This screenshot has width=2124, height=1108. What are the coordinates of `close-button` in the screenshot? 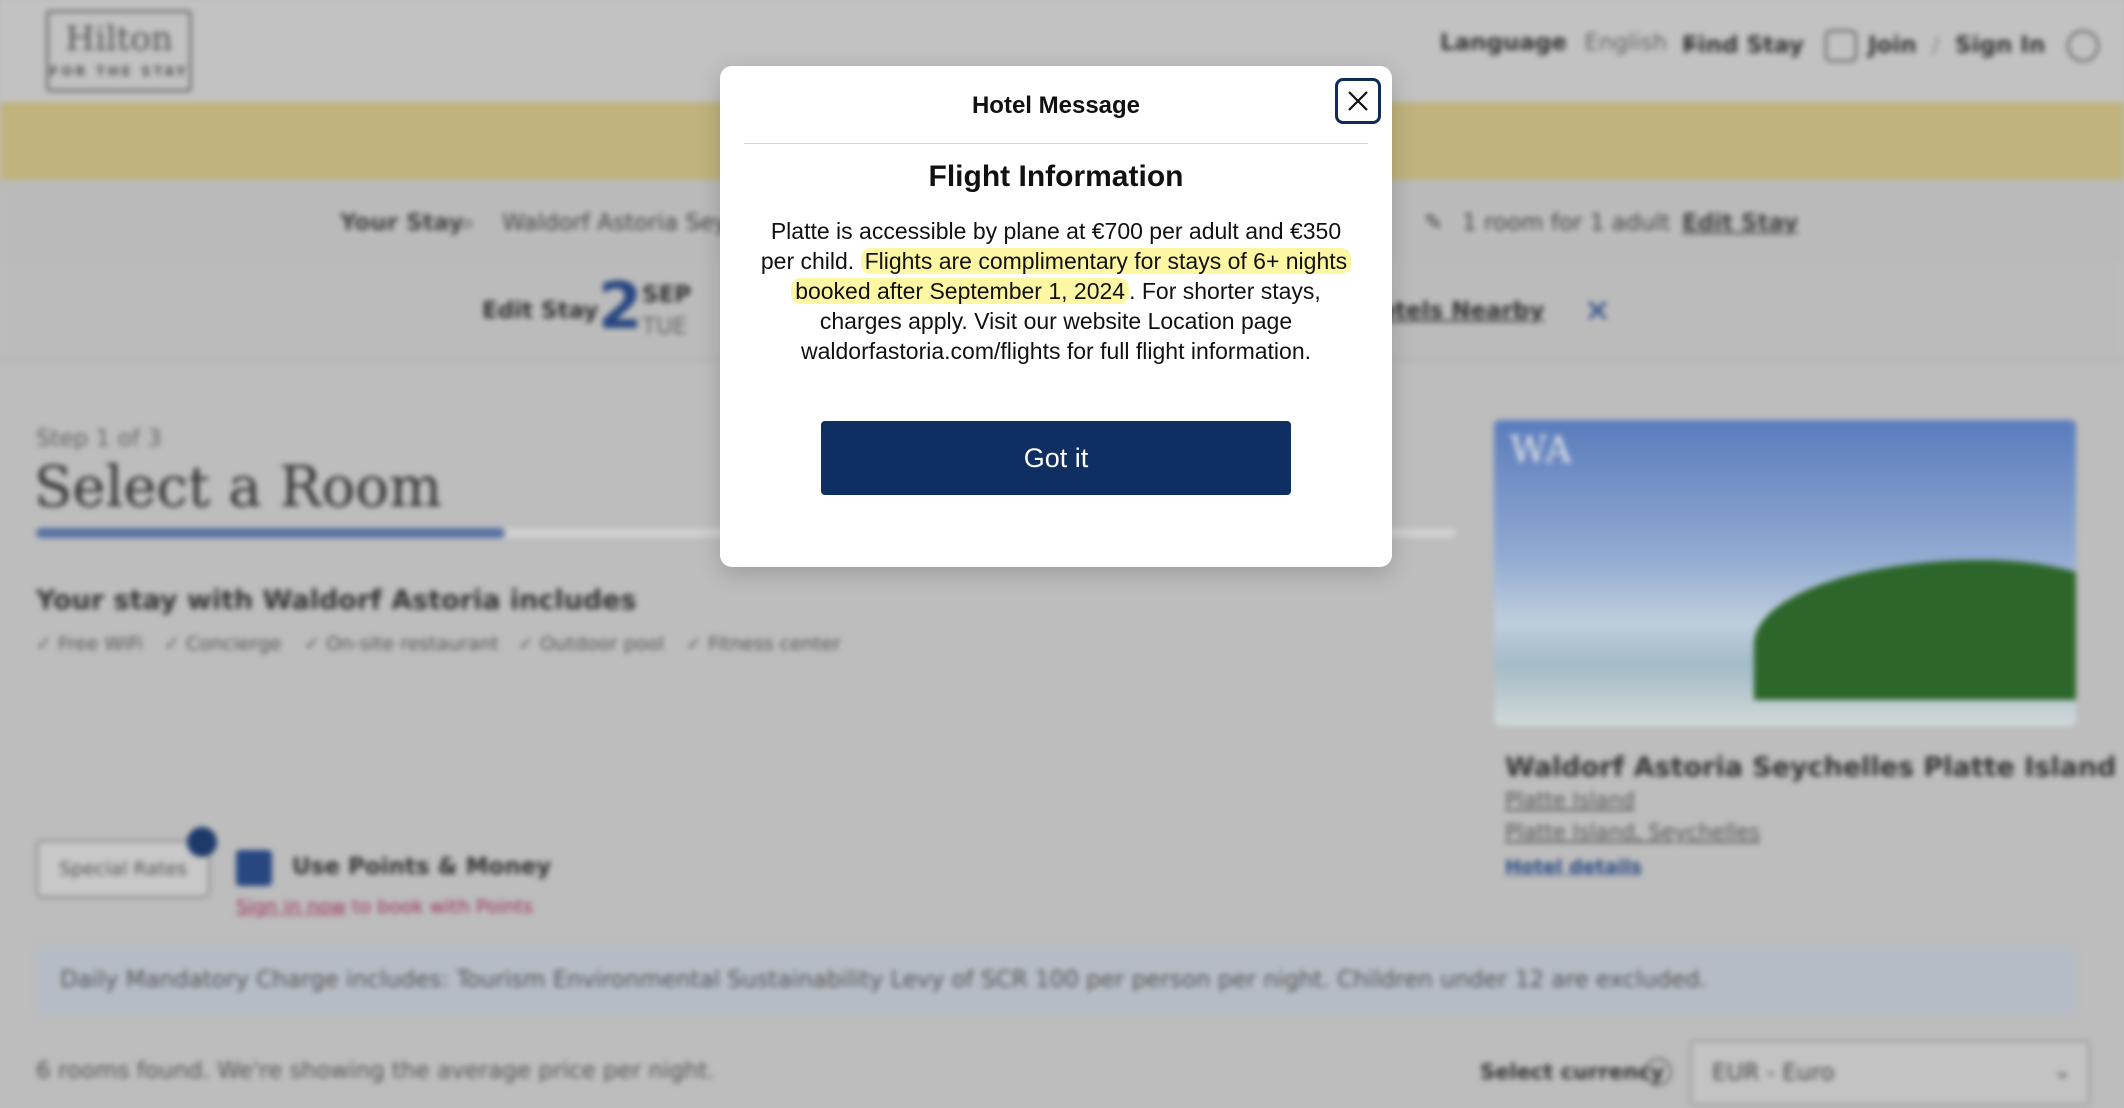 It's located at (1358, 101).